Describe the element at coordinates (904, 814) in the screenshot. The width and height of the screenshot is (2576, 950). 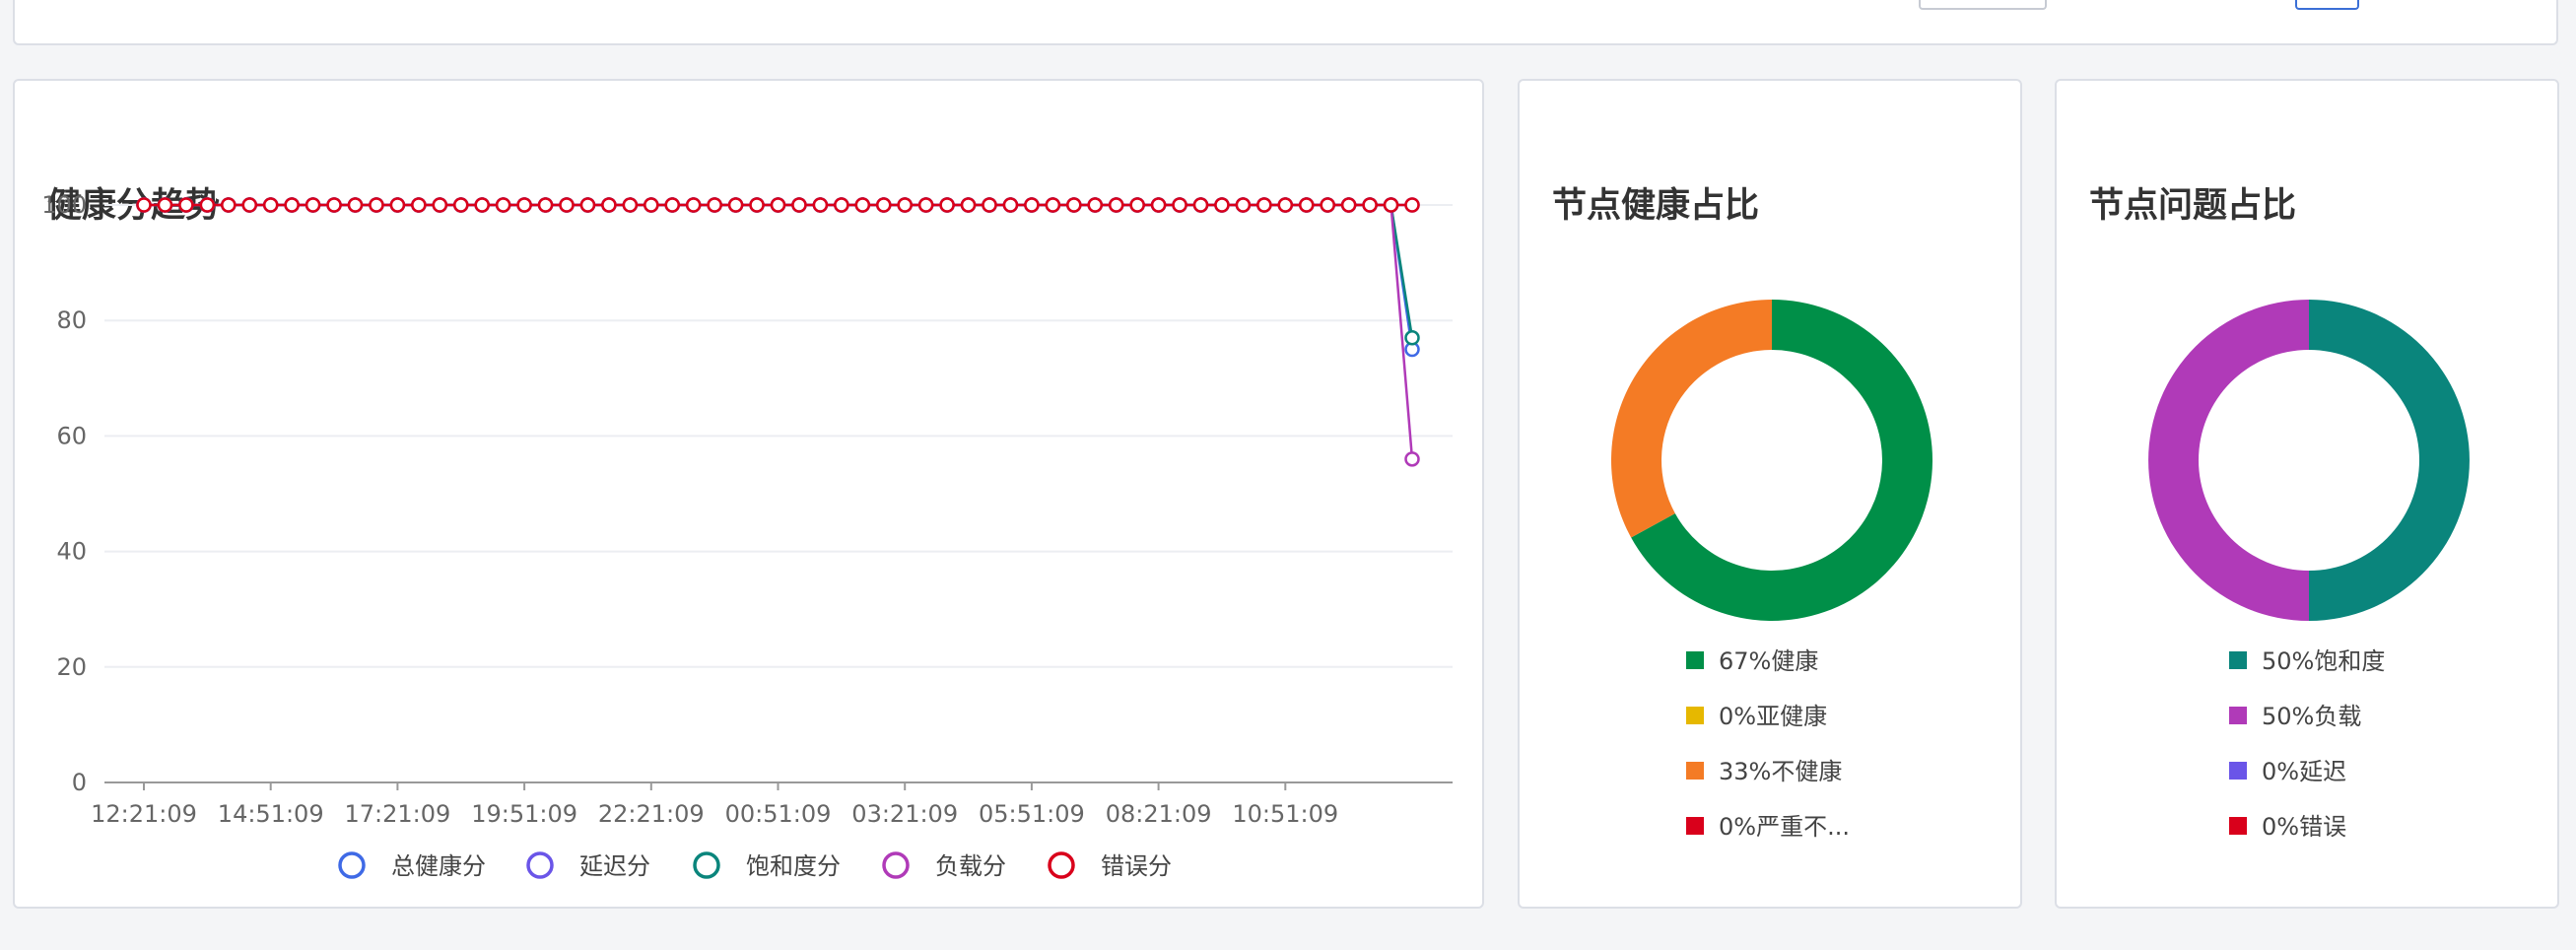
I see `x-tick-label: 03:21:09` at that location.